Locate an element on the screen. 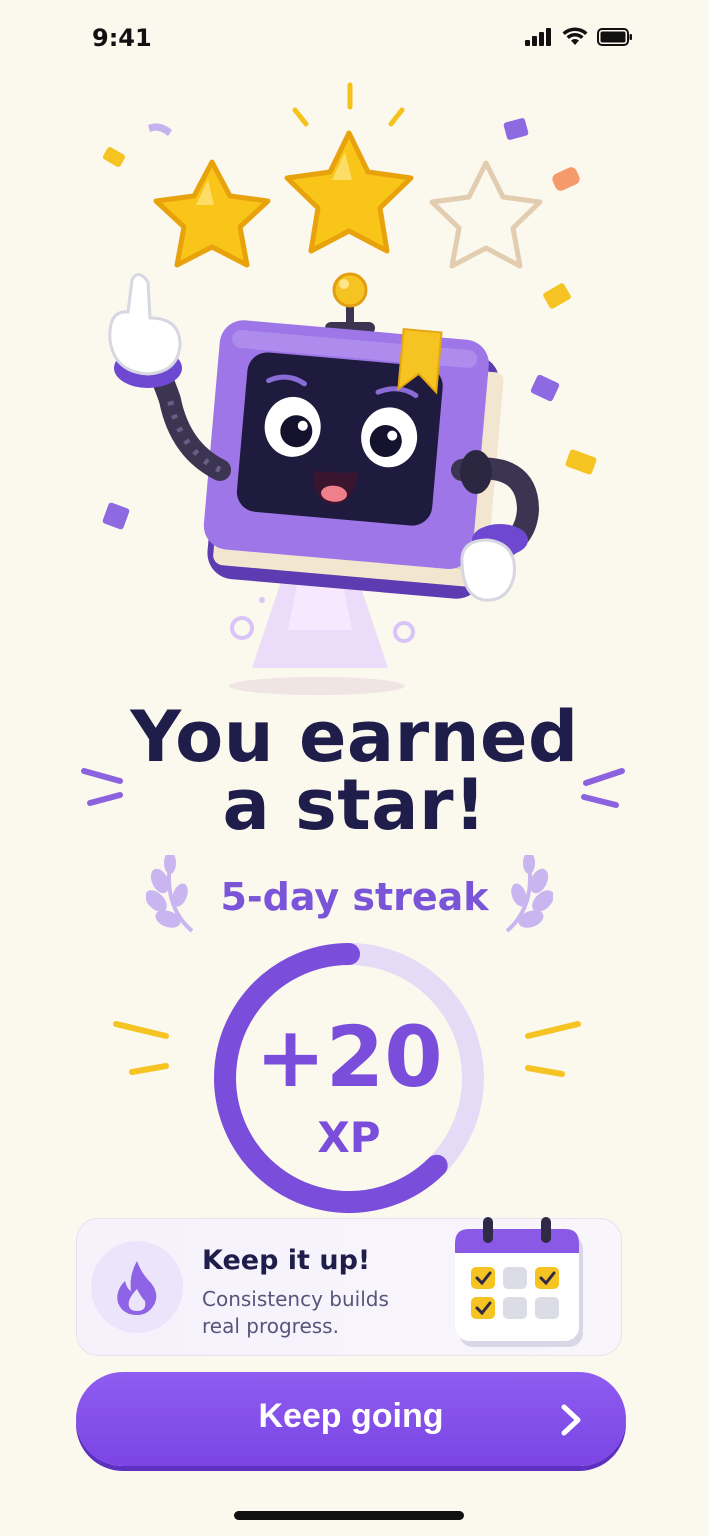 The height and width of the screenshot is (1536, 709). flame-icon is located at coordinates (137, 1288).